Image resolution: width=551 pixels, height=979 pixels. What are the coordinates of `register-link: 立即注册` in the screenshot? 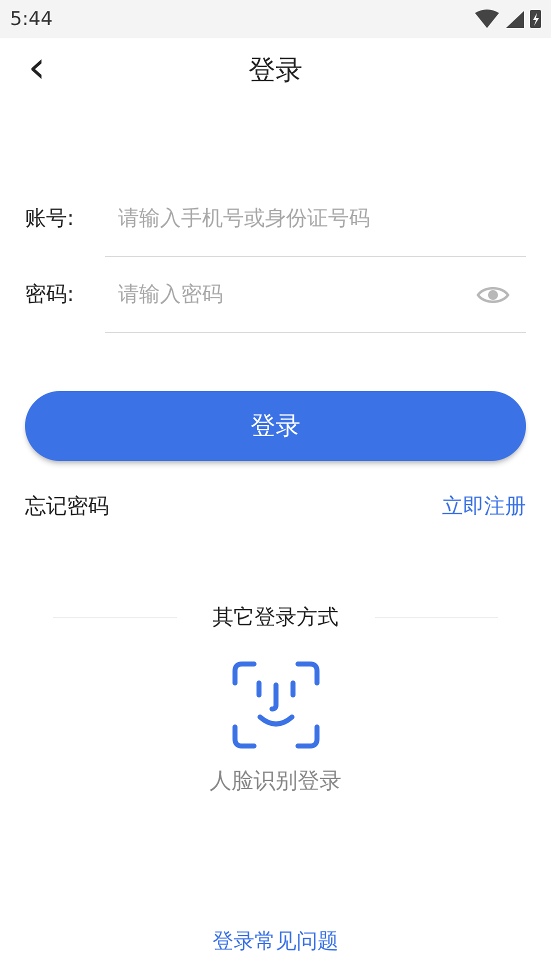 It's located at (484, 506).